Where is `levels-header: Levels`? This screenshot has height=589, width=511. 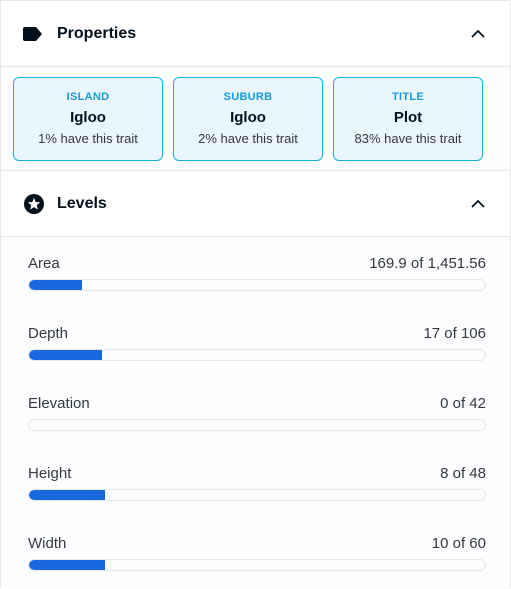
levels-header: Levels is located at coordinates (255, 204).